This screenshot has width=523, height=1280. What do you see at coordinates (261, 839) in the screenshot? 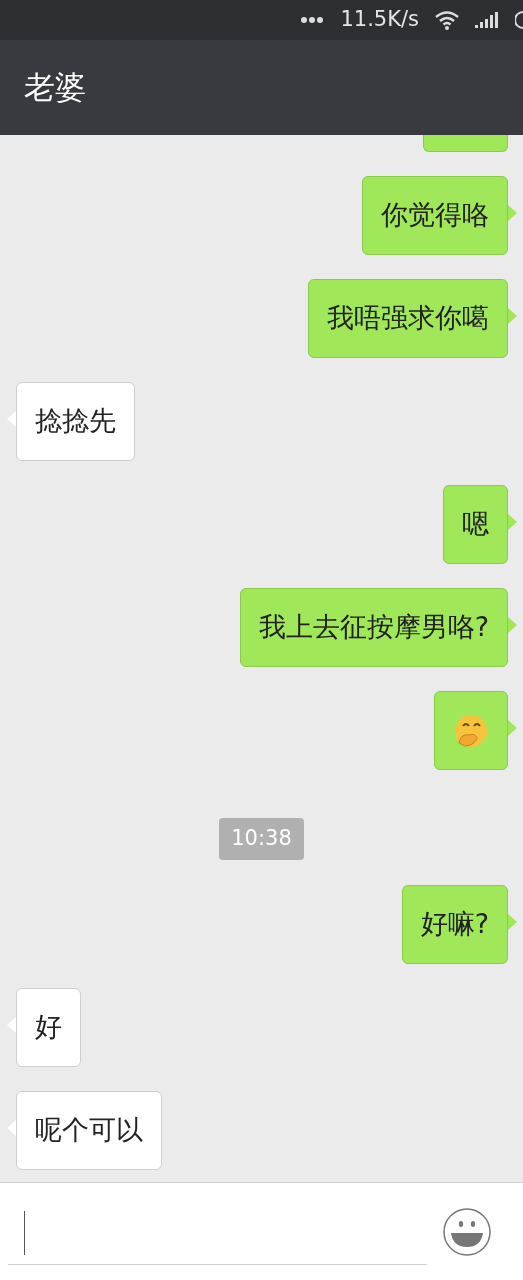
I see `timestamp: 10:38` at bounding box center [261, 839].